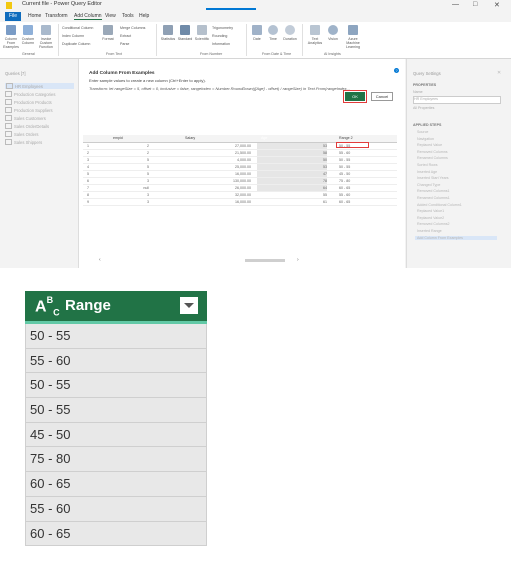 This screenshot has height=568, width=511. I want to click on applied-step: Renamed Columns, so click(432, 158).